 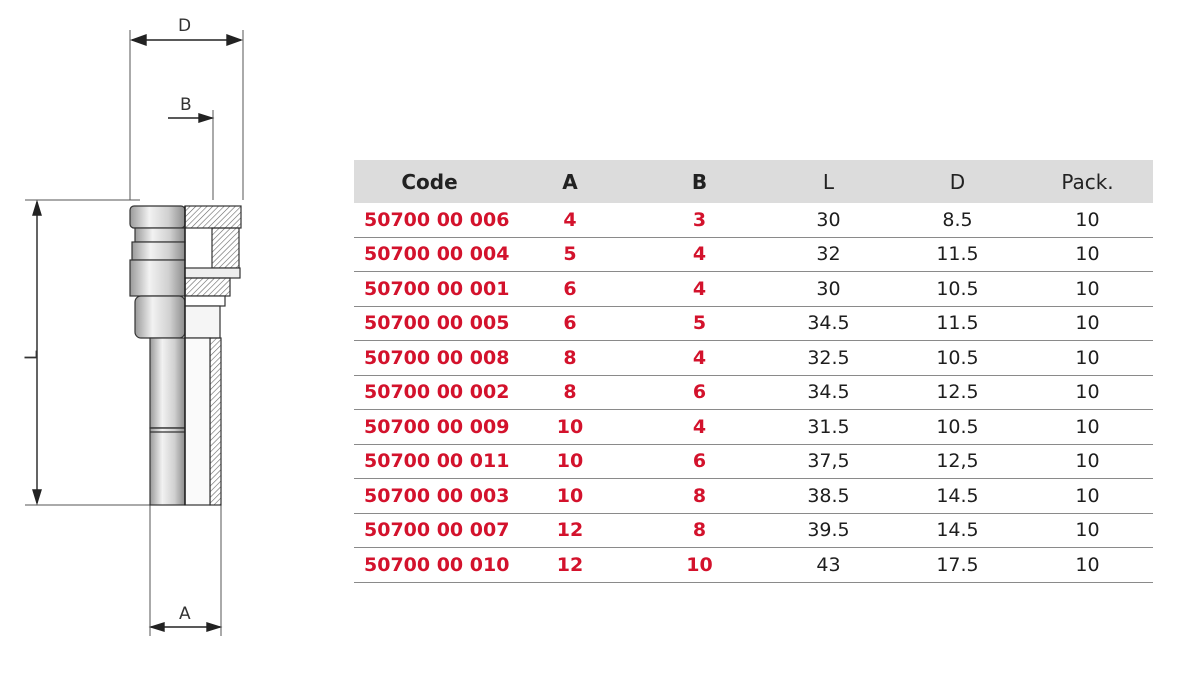 I want to click on cell-l: 32, so click(x=828, y=254).